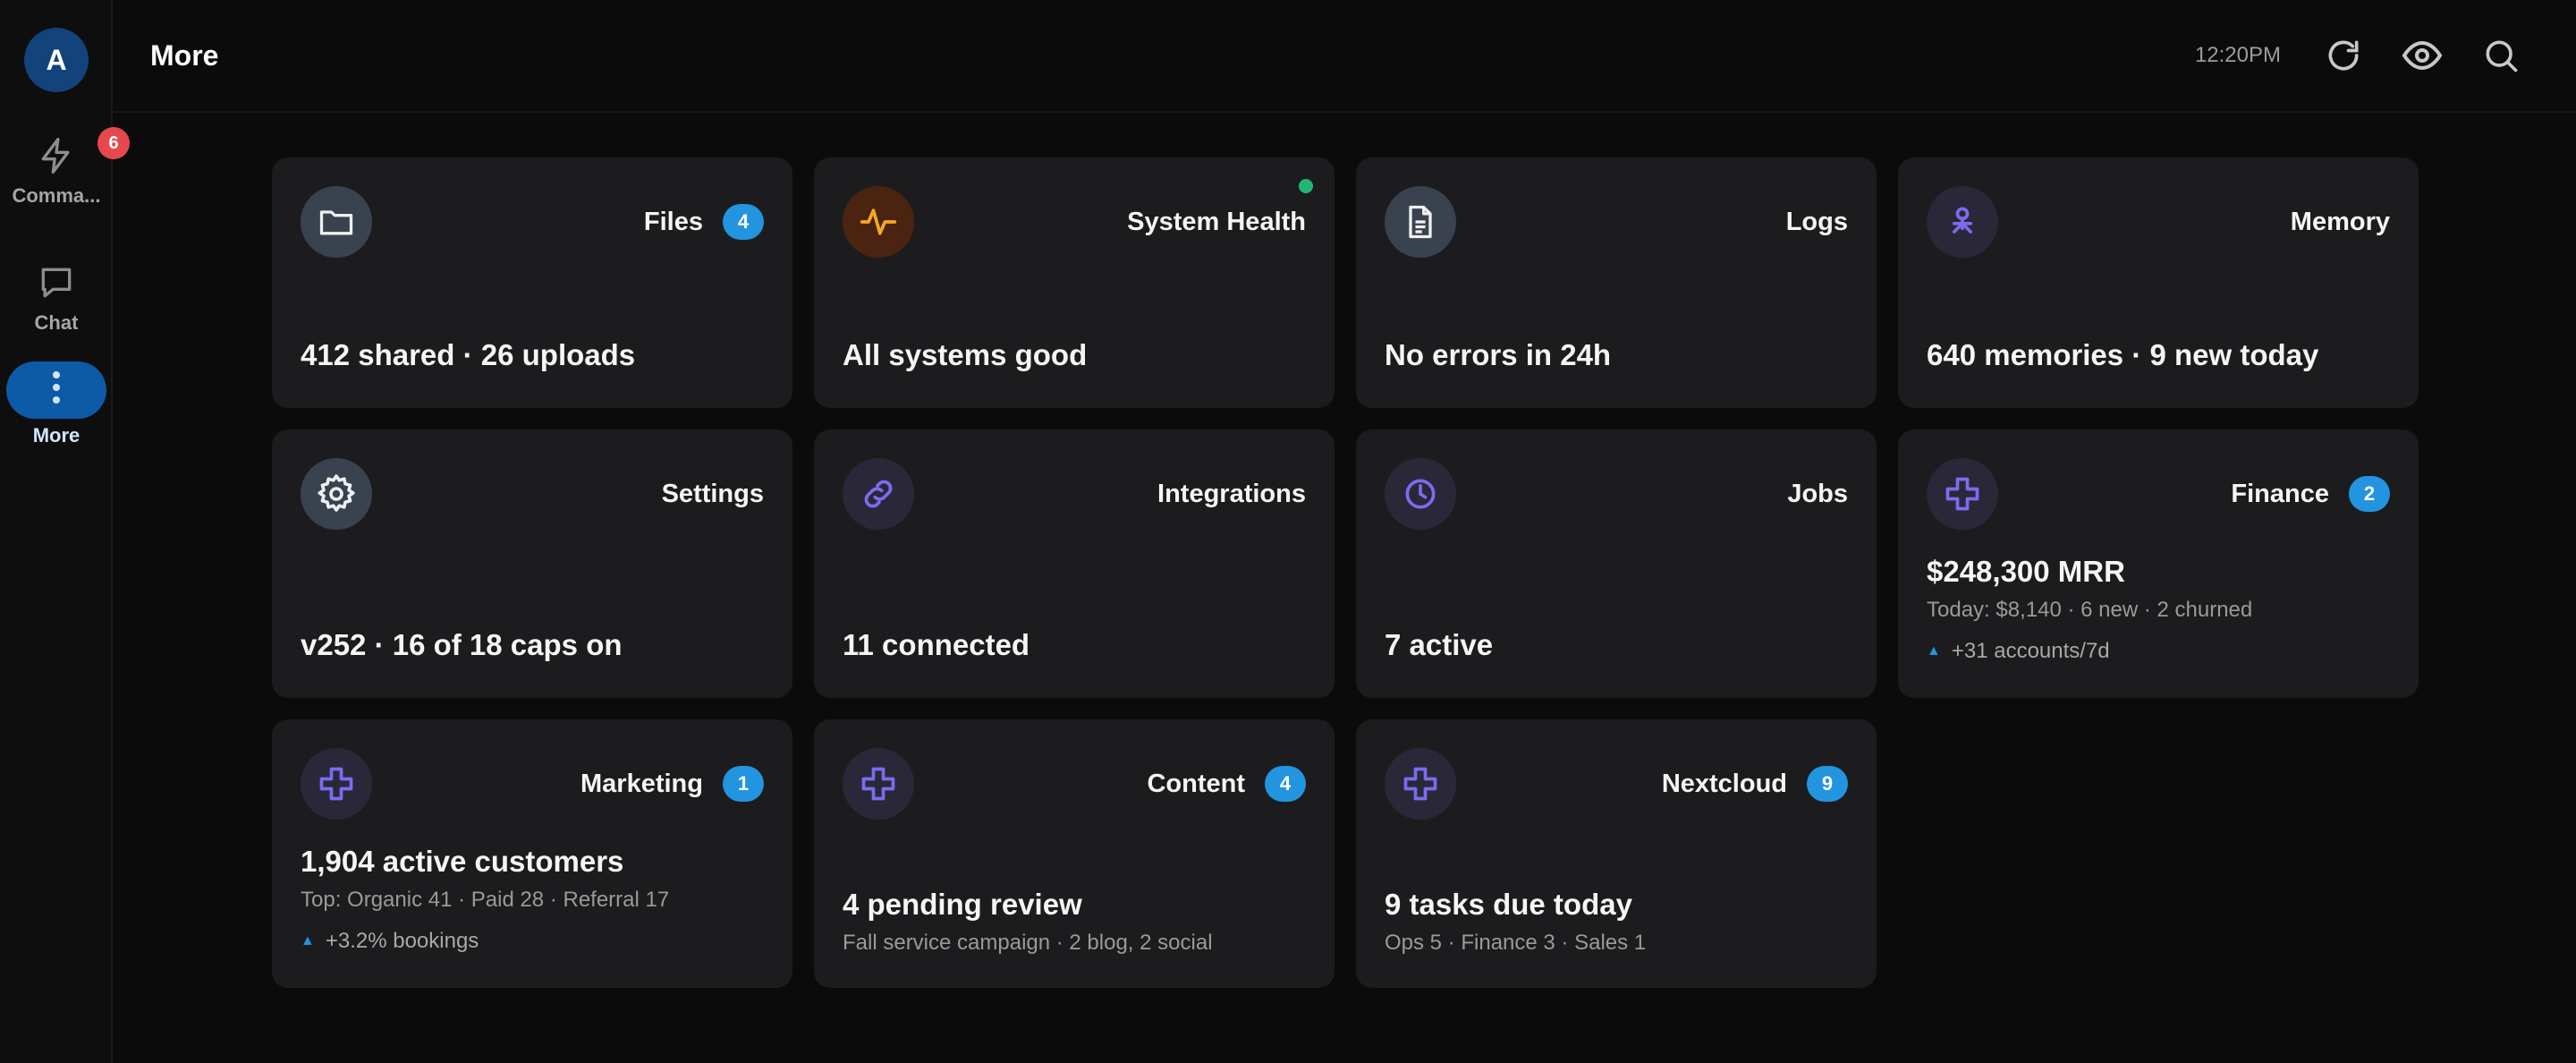  I want to click on card-files: Files 4 412 shared · 26 uploads, so click(532, 282).